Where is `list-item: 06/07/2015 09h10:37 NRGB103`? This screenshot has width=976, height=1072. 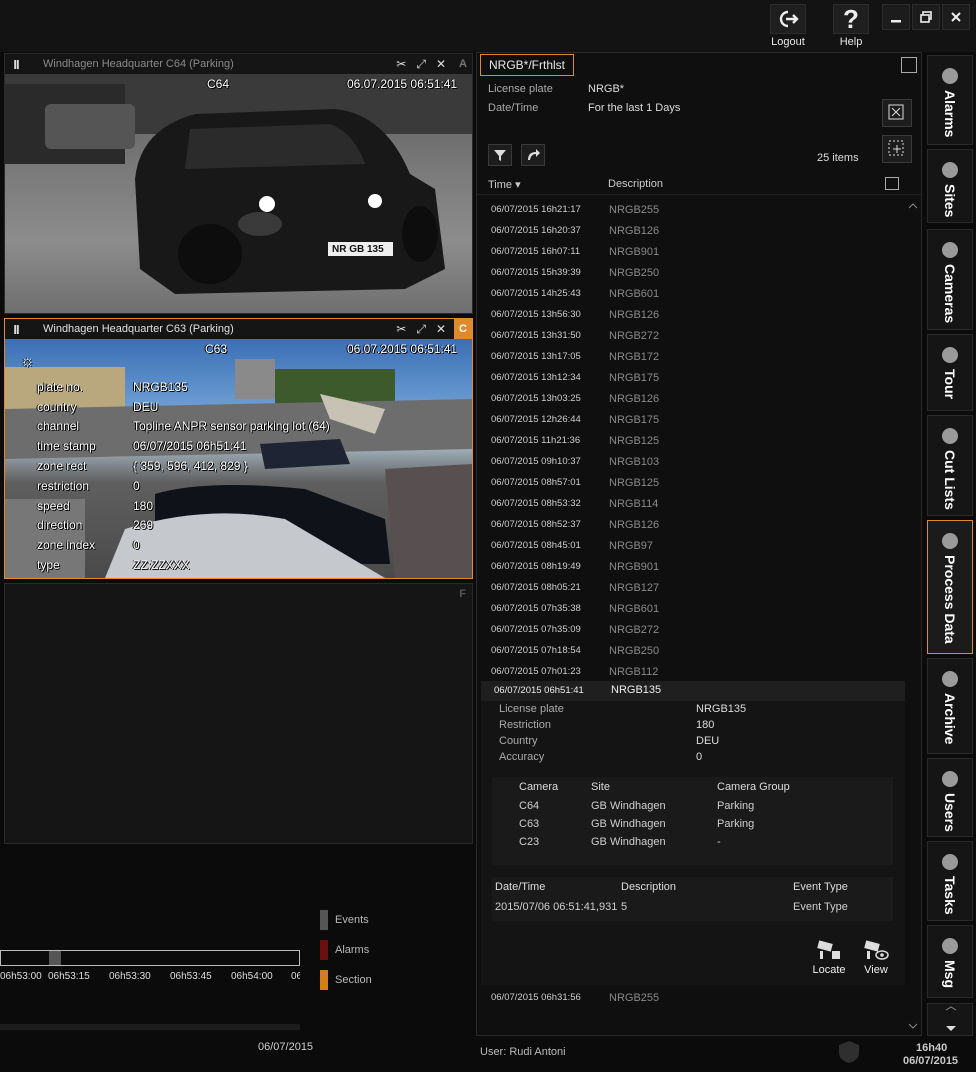
list-item: 06/07/2015 09h10:37 NRGB103 is located at coordinates (575, 461).